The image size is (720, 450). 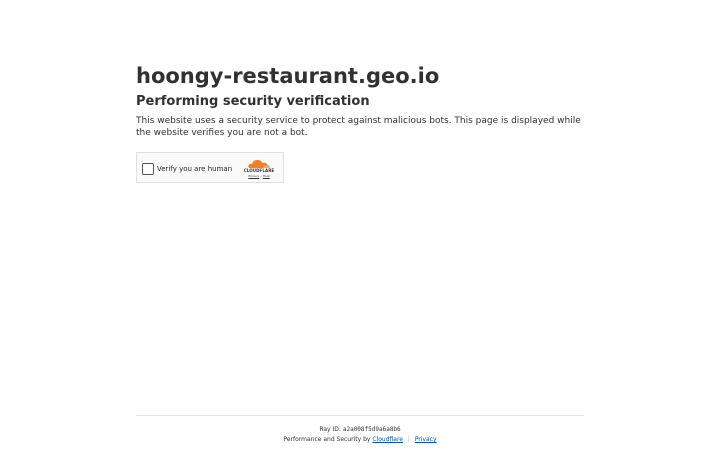 What do you see at coordinates (330, 429) in the screenshot?
I see `ray-id-label: Ray ID:` at bounding box center [330, 429].